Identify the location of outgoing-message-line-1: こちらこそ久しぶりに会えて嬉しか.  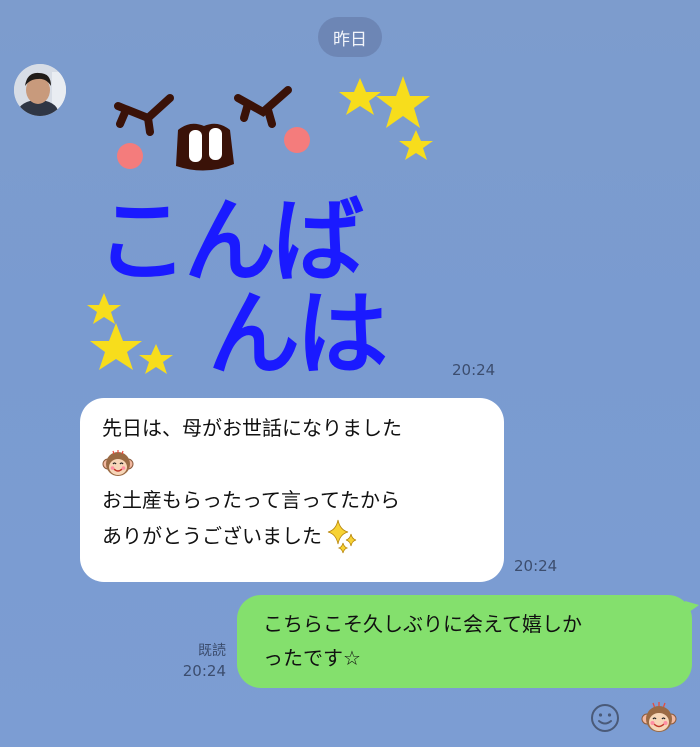
(422, 624).